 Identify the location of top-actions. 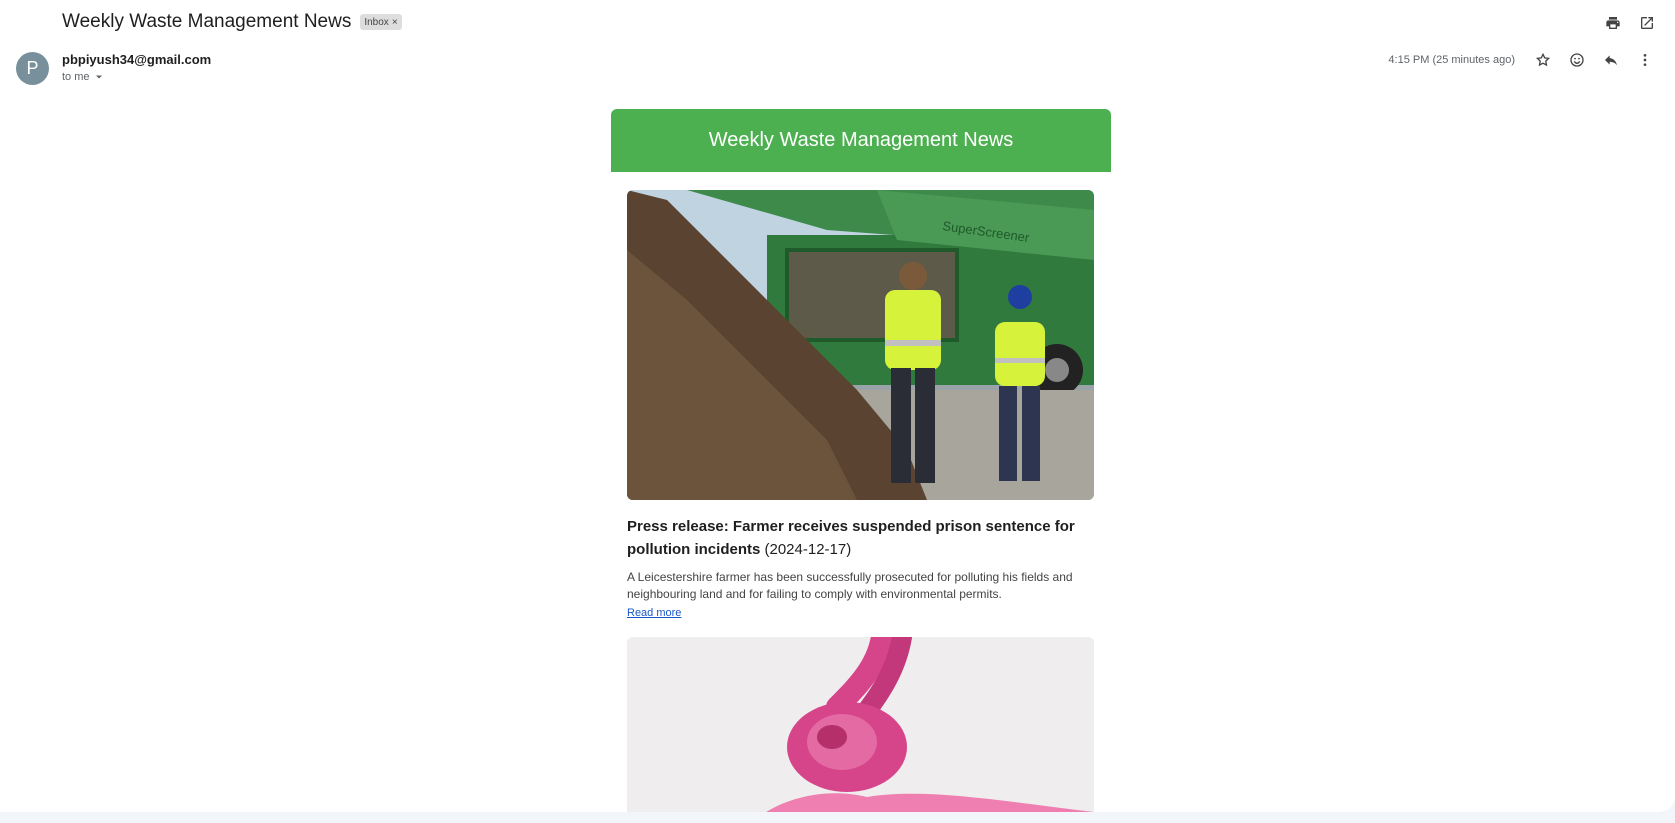
(1630, 23).